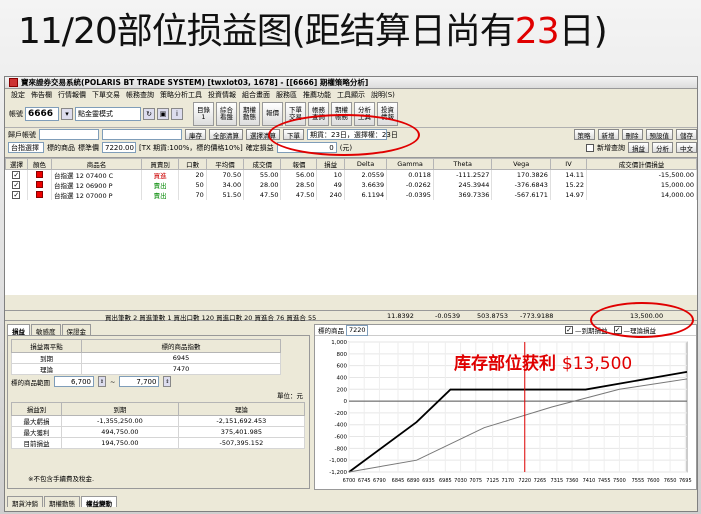  I want to click on inventory-button: 庫存, so click(195, 134).